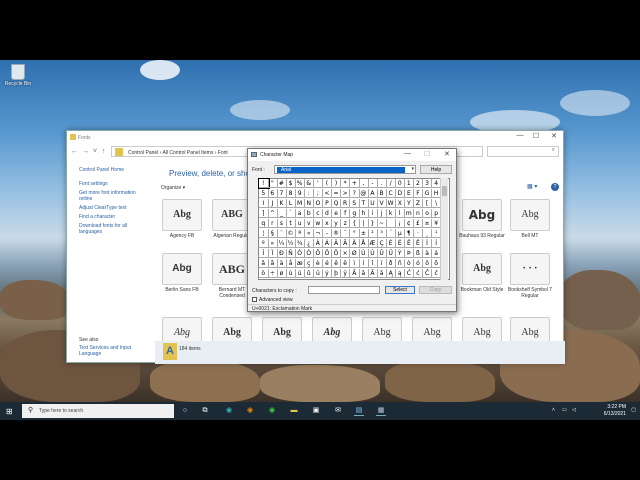  I want to click on char-cell: /, so click(391, 183).